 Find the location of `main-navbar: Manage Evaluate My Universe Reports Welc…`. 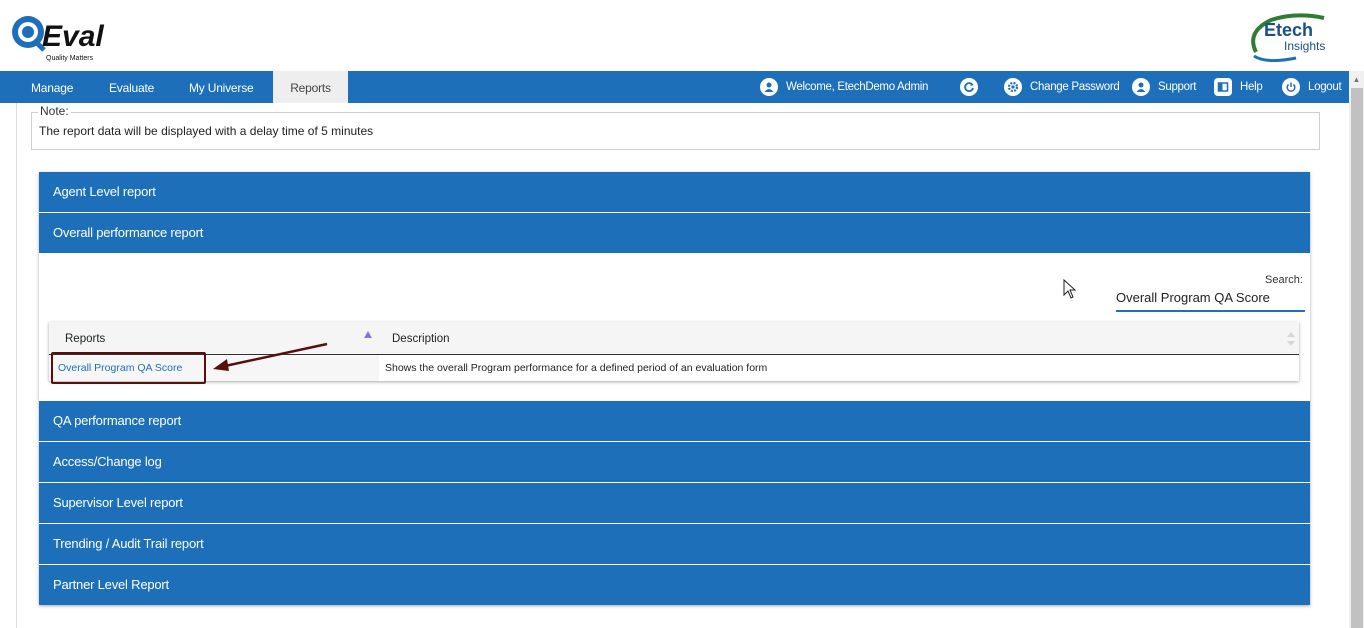

main-navbar: Manage Evaluate My Universe Reports Welc… is located at coordinates (674, 87).